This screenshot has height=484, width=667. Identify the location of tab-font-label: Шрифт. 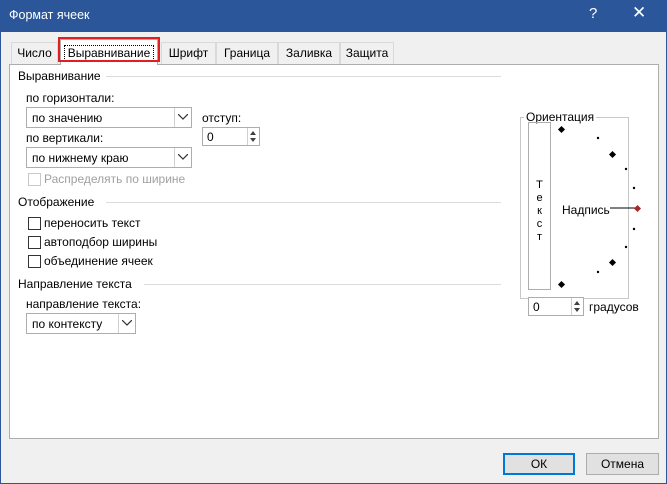
(188, 53).